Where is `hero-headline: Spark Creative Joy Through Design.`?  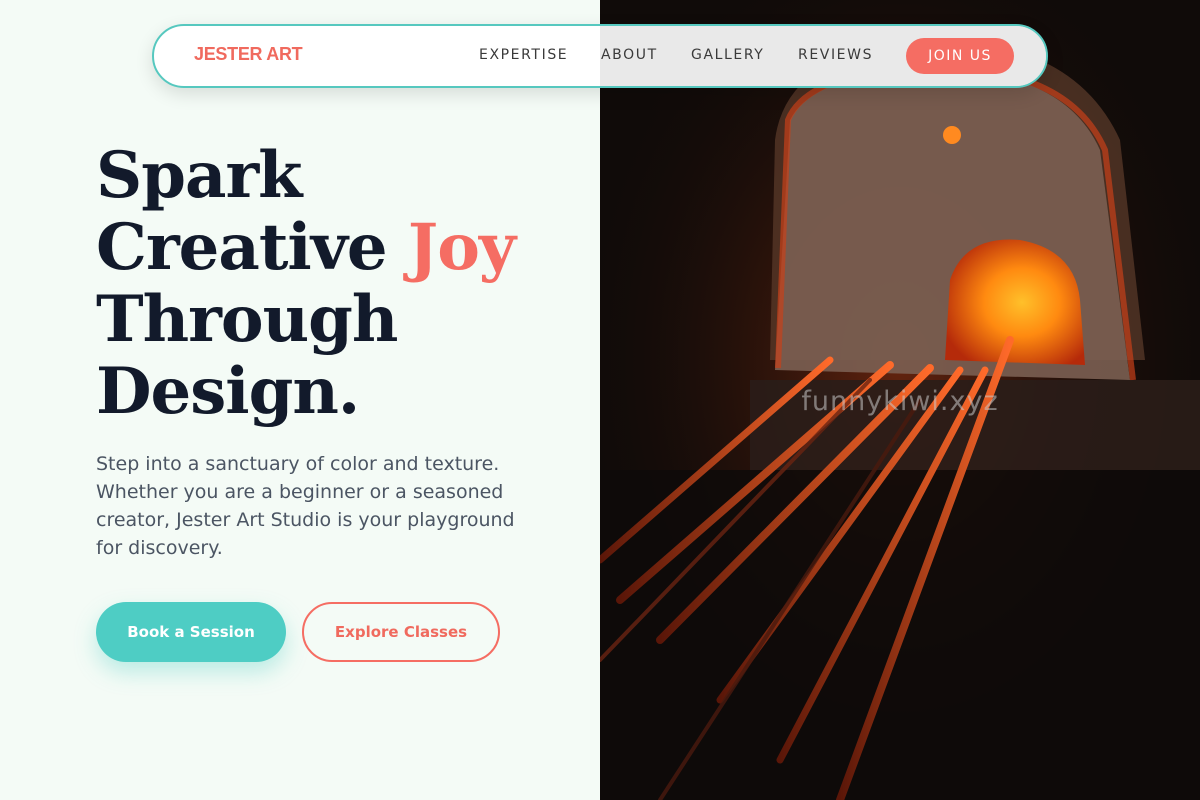 hero-headline: Spark Creative Joy Through Design. is located at coordinates (306, 283).